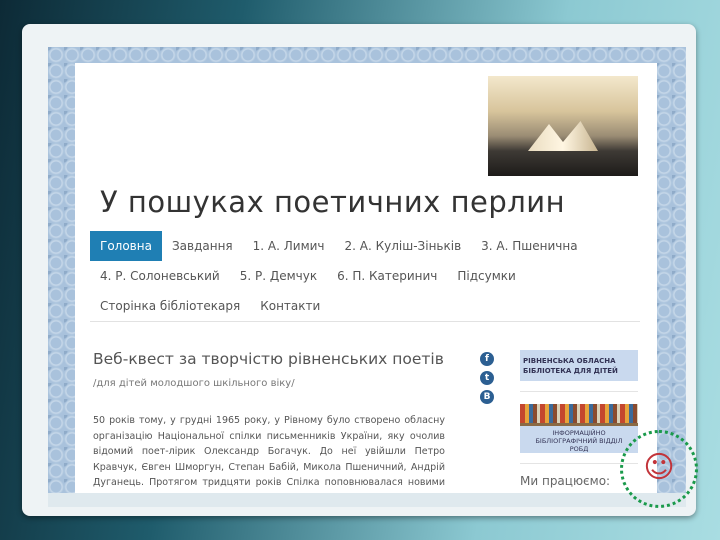  I want to click on nav-item: Завдання, so click(202, 246).